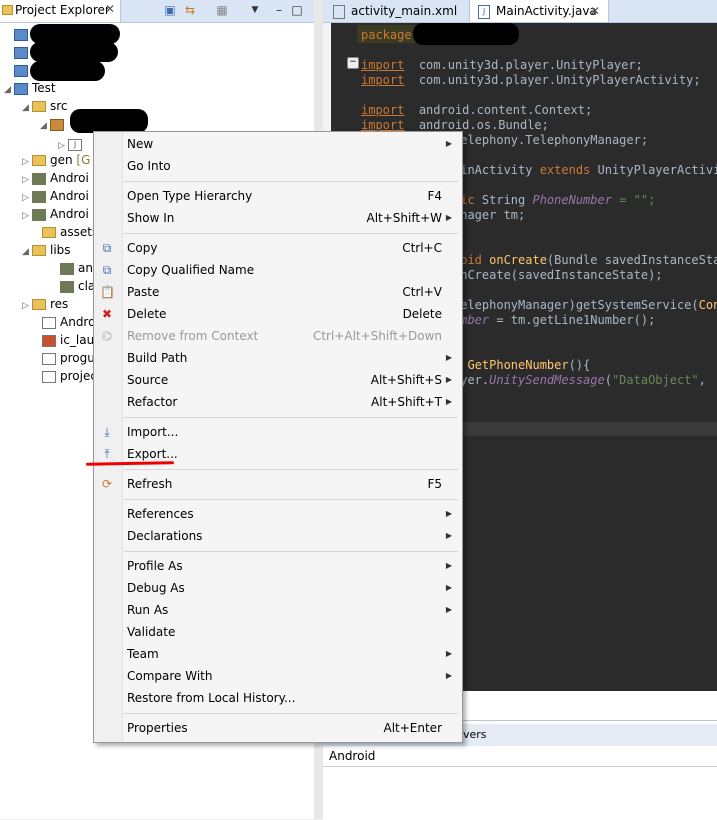  Describe the element at coordinates (502, 110) in the screenshot. I see `code-token: android.content.Context;` at that location.